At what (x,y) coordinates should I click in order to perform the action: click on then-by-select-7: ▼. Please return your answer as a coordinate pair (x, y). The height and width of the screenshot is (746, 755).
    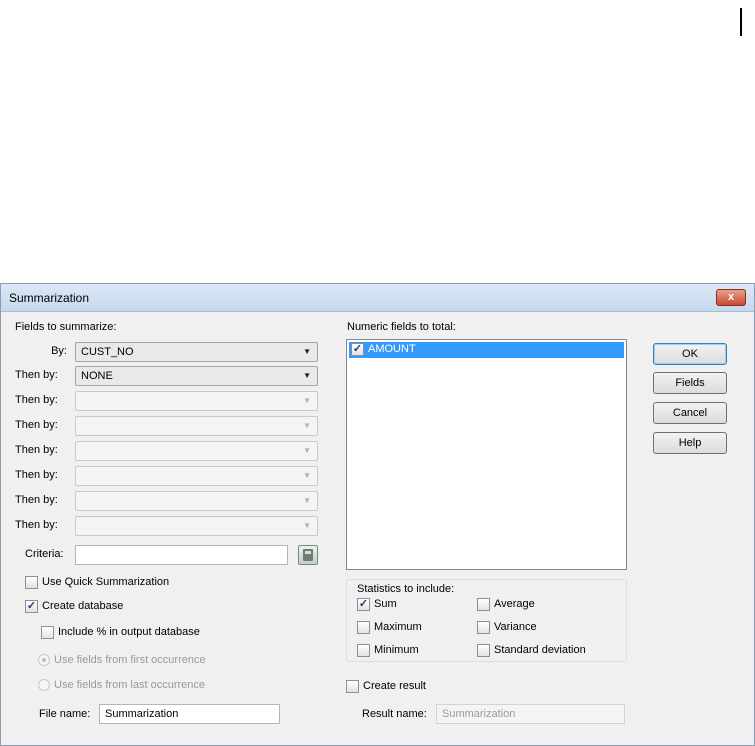
    Looking at the image, I should click on (196, 526).